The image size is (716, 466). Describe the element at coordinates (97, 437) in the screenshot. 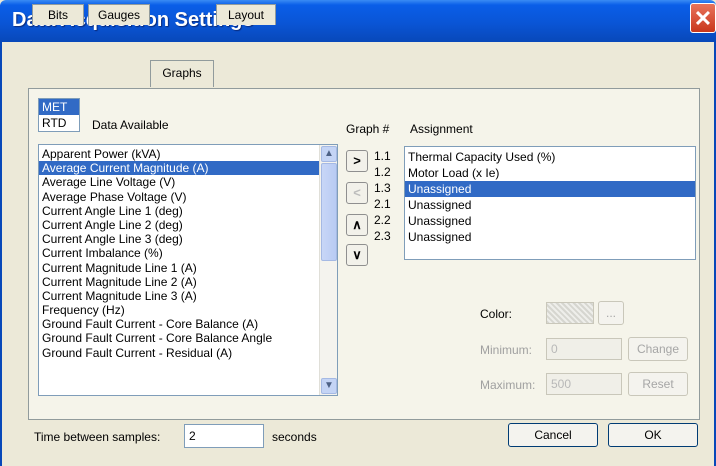

I see `samples-label: Time between samples:` at that location.